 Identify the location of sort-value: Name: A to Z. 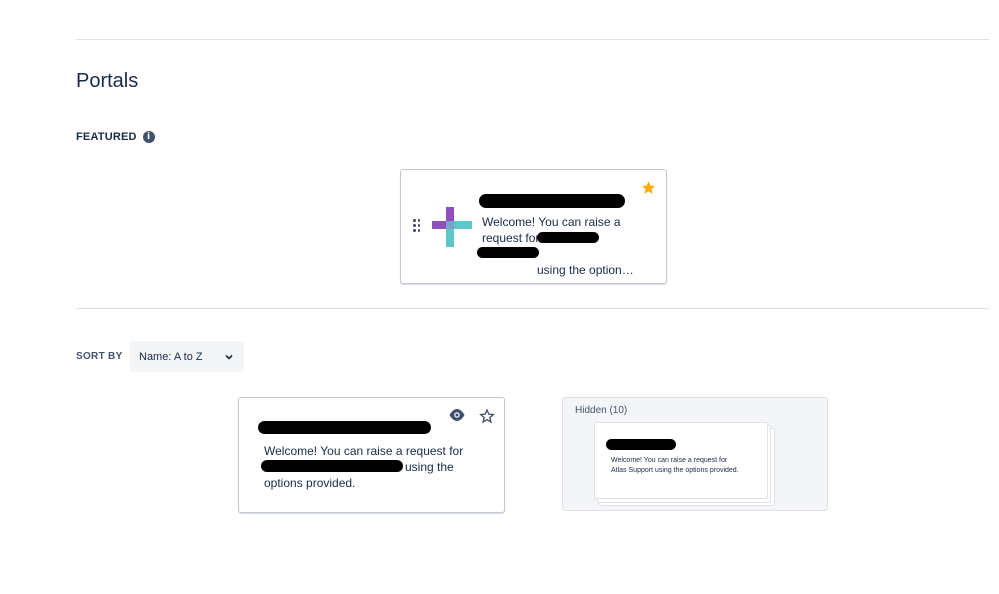
(171, 356).